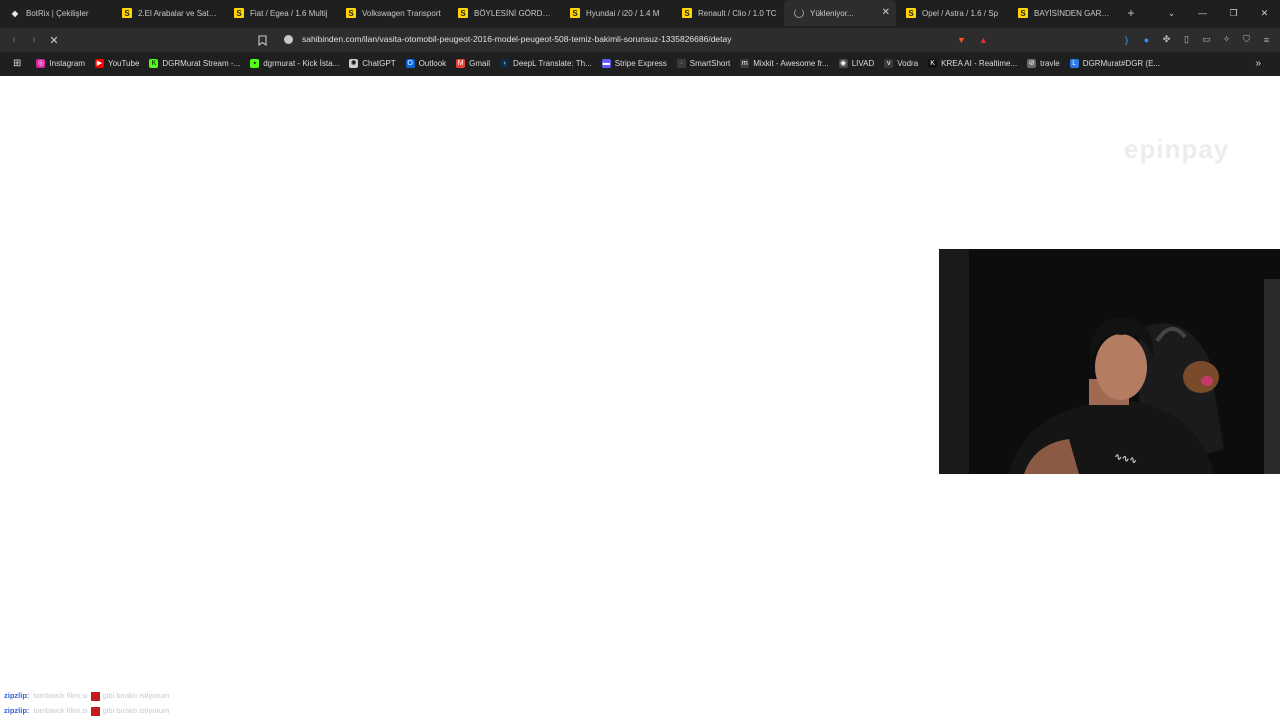 This screenshot has width=1280, height=720. What do you see at coordinates (17, 695) in the screenshot?
I see `chat-username: zipzlip:` at bounding box center [17, 695].